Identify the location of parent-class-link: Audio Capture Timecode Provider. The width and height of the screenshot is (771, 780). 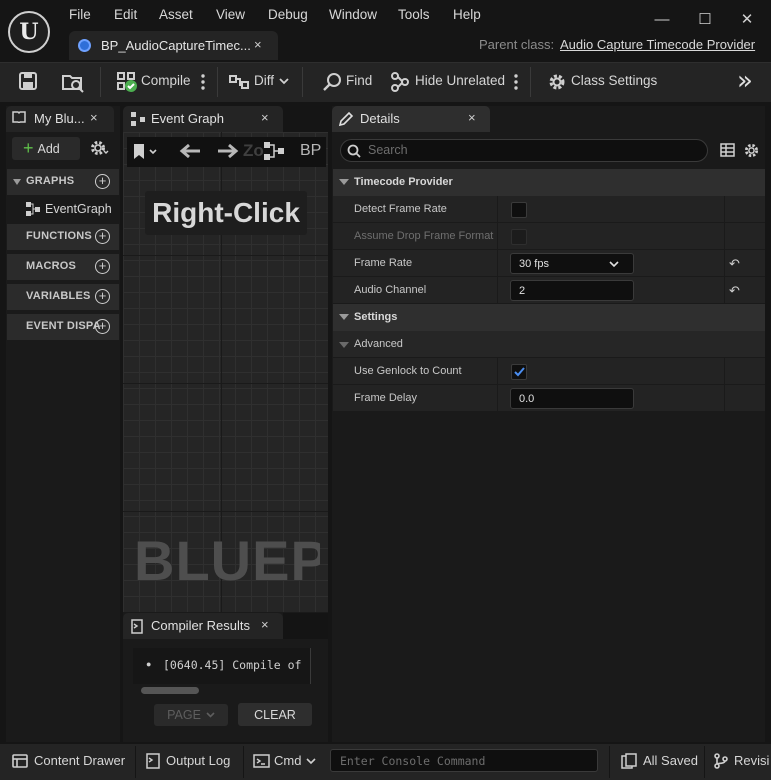
(657, 44).